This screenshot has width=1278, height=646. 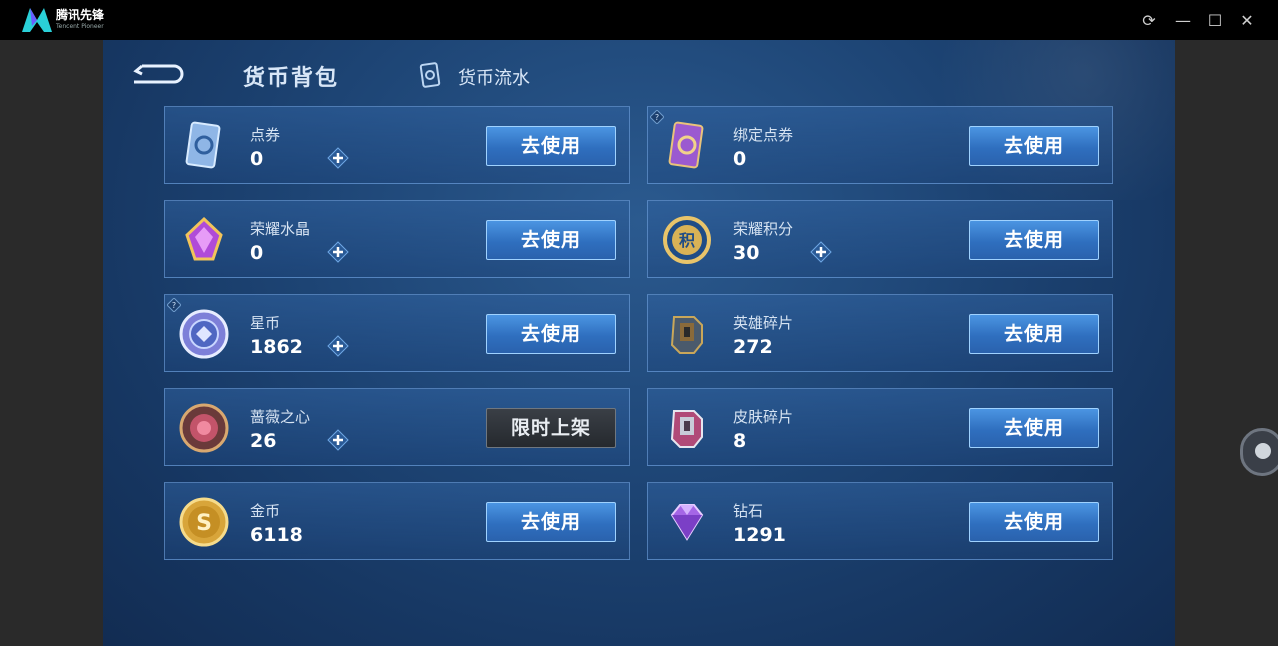 I want to click on currency-name: 荣耀水晶, so click(x=280, y=229).